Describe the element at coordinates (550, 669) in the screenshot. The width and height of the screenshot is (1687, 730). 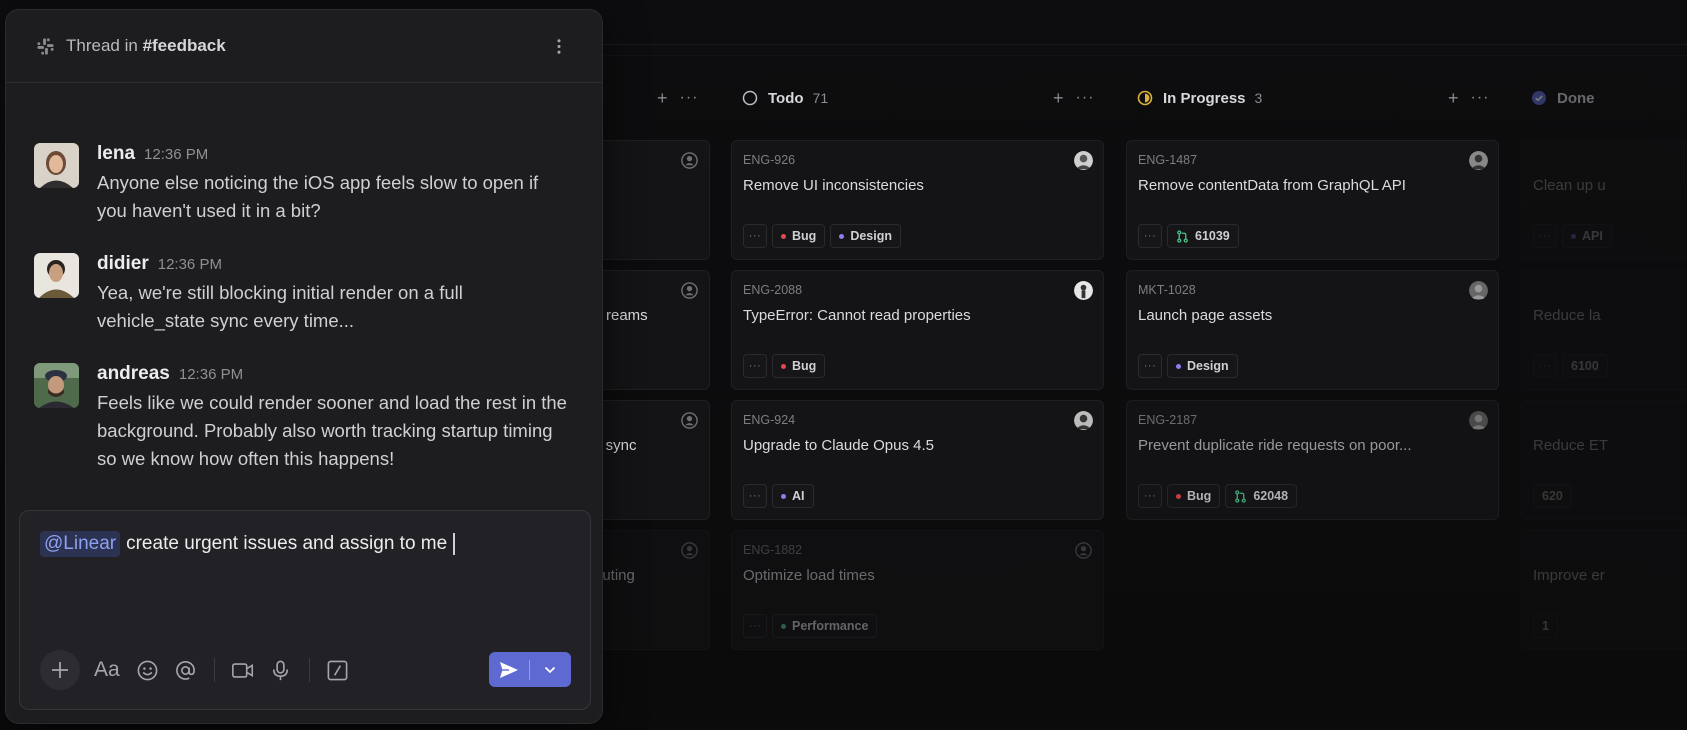
I see `chevron-down-icon` at that location.